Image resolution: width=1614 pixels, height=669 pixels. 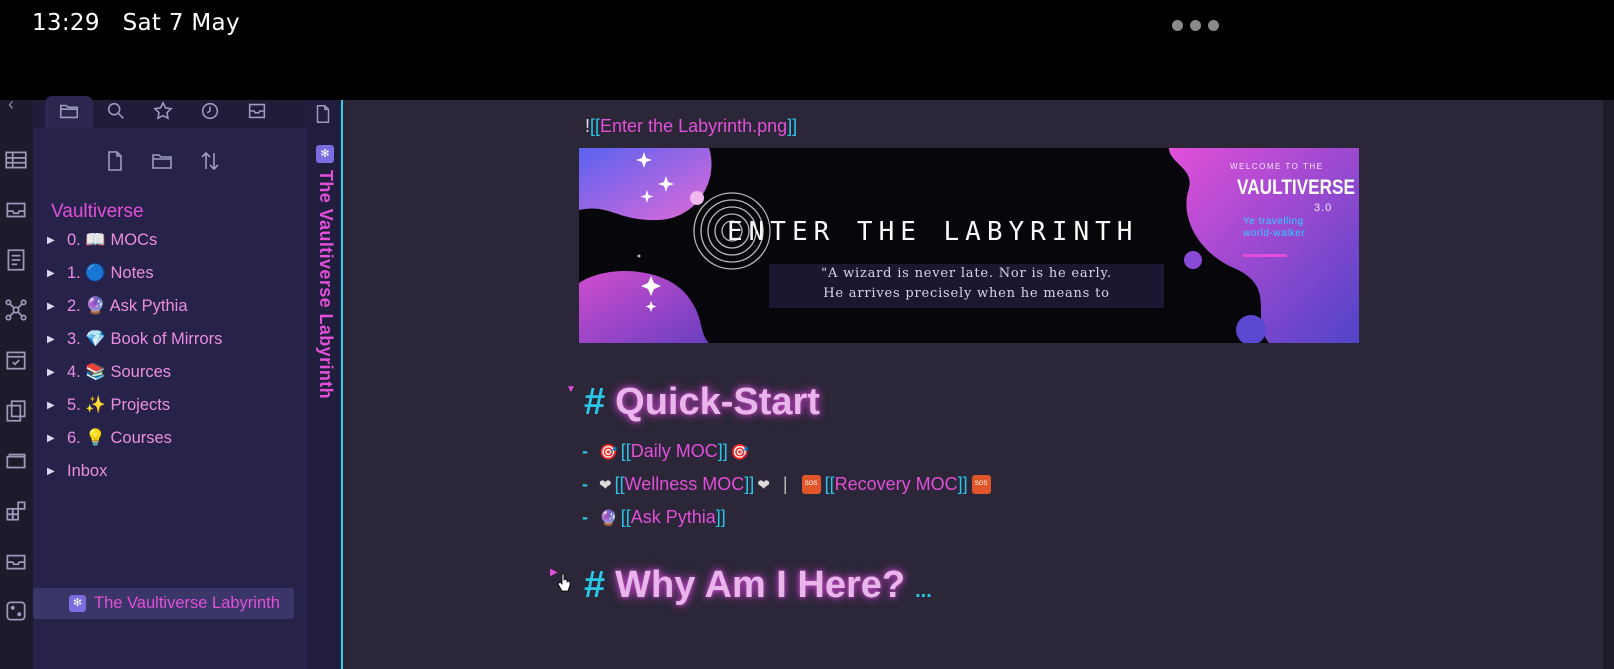 I want to click on mouse-pointer-icon, so click(x=564, y=582).